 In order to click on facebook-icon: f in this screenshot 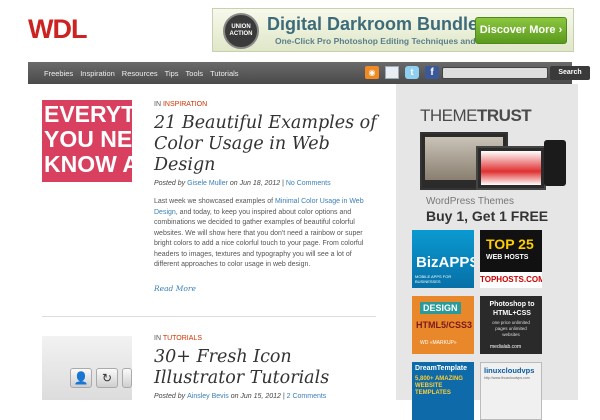, I will do `click(432, 72)`.